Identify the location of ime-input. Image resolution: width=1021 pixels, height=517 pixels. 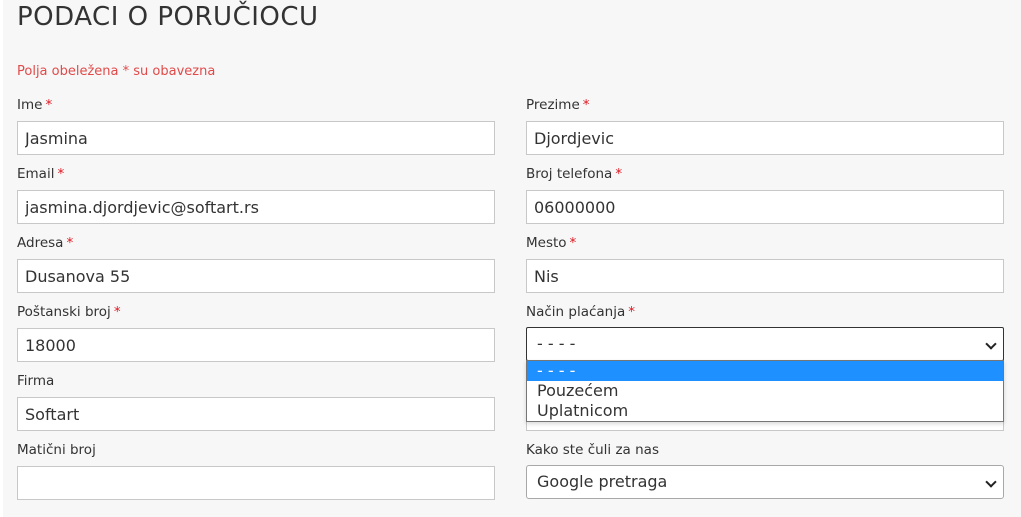
(256, 138).